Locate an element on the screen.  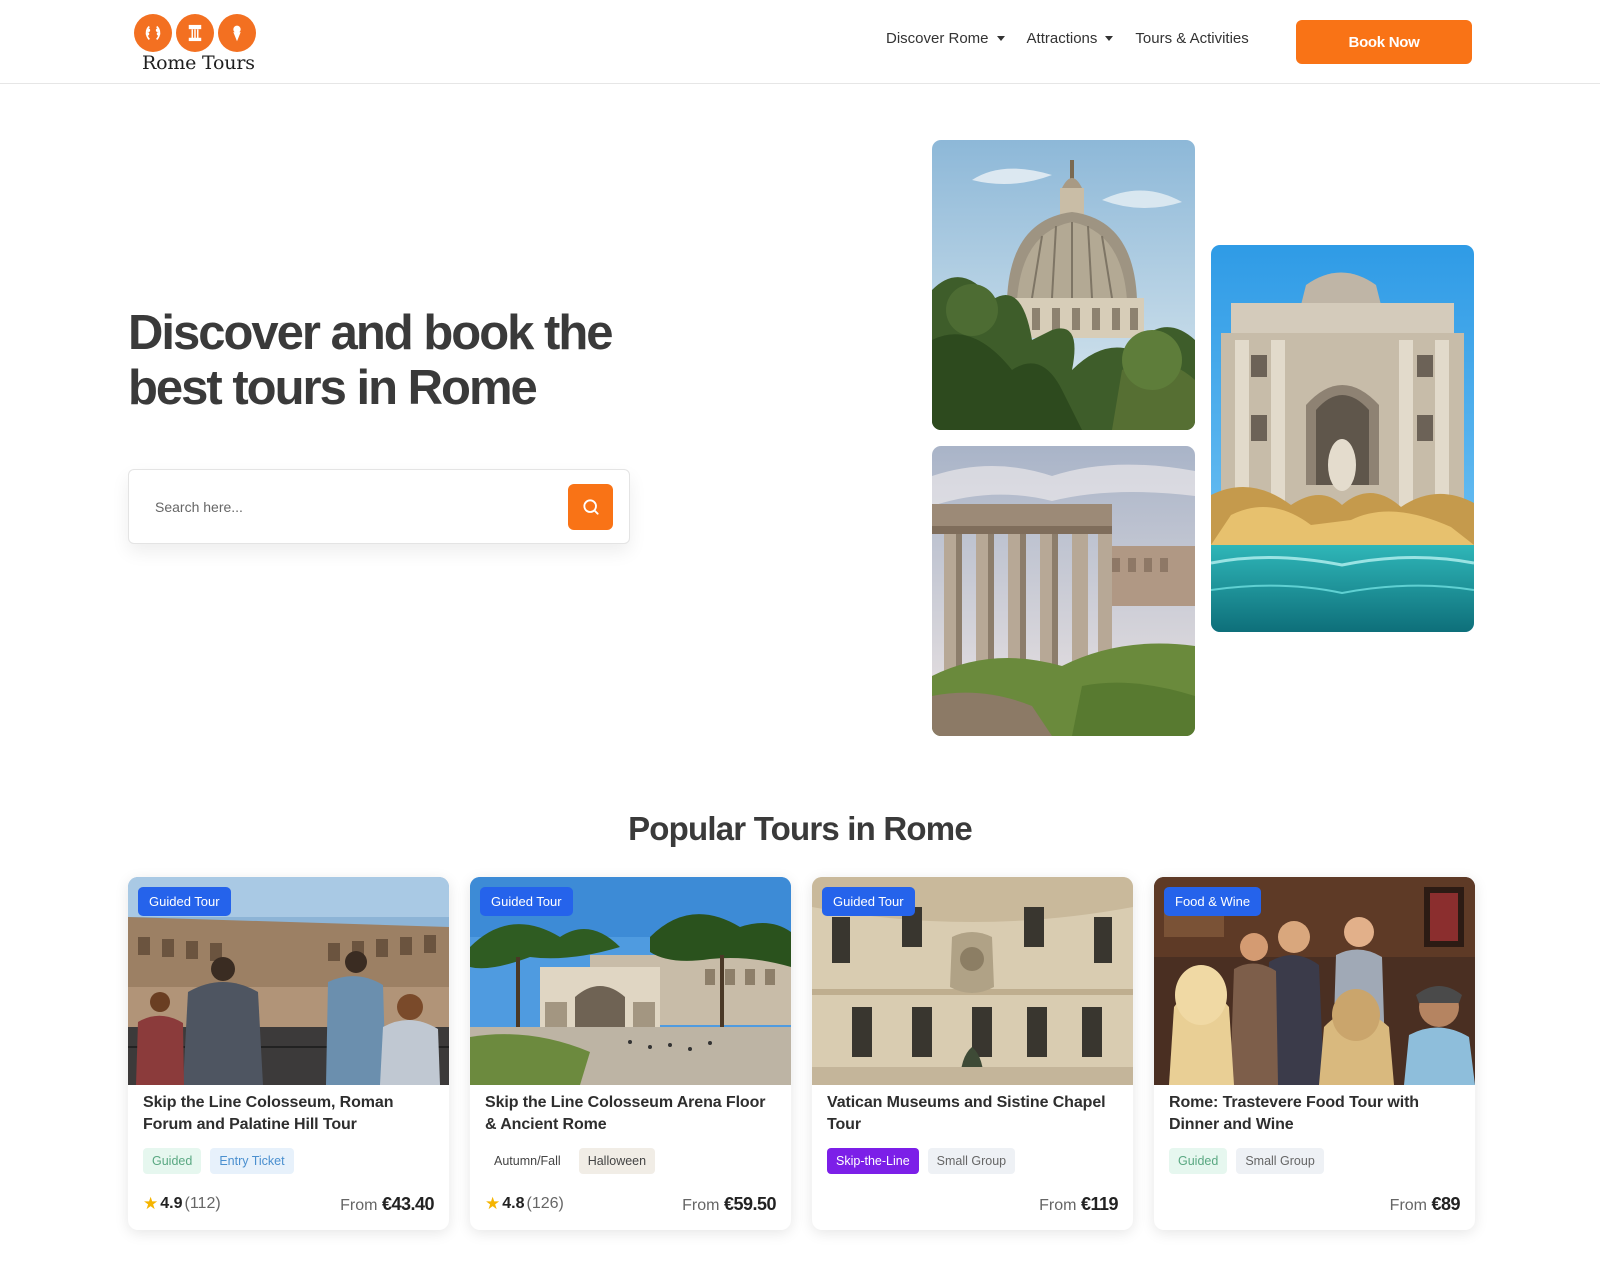
tour-tags: Guided Small Group is located at coordinates (1246, 1161).